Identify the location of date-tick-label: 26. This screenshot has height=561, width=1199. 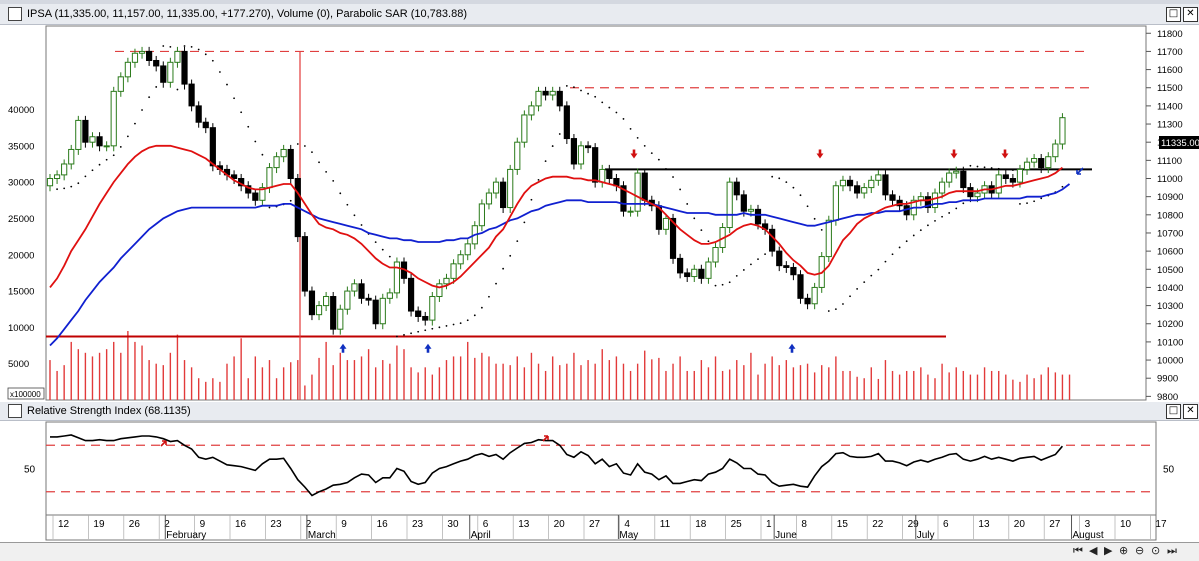
(135, 524).